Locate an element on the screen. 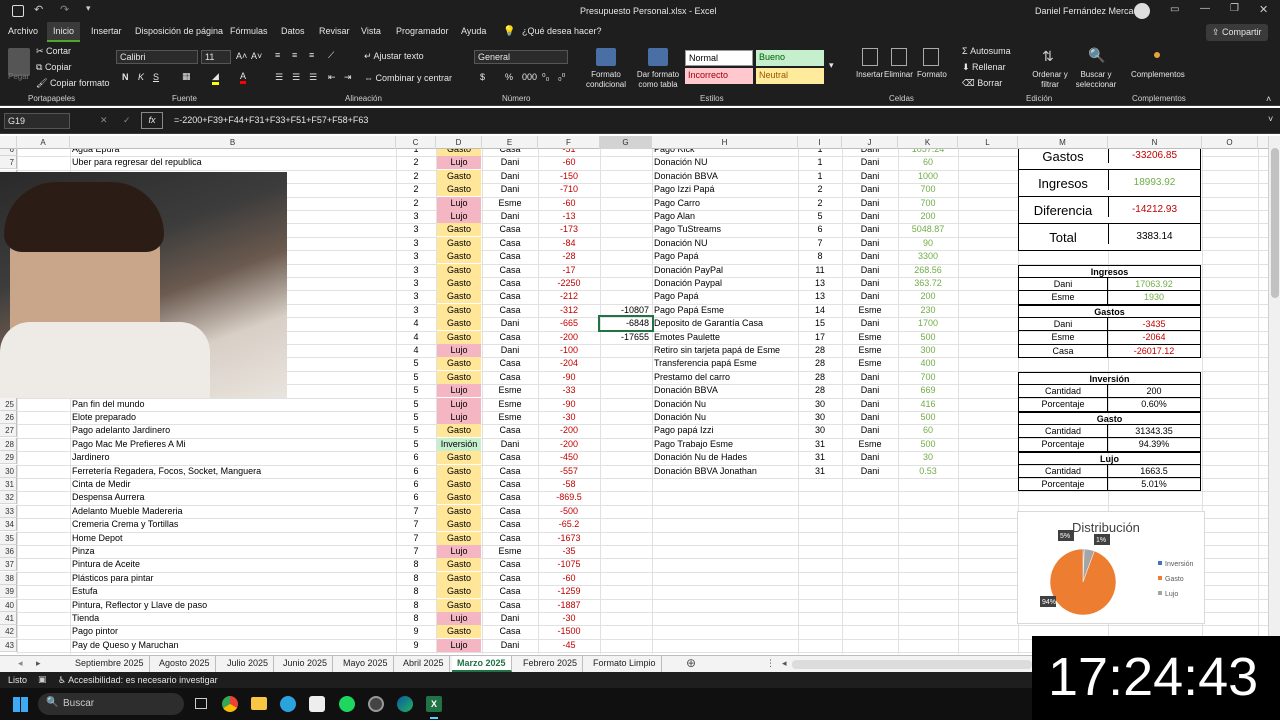 The image size is (1280, 720). redo-icon: ↷ is located at coordinates (64, 9).